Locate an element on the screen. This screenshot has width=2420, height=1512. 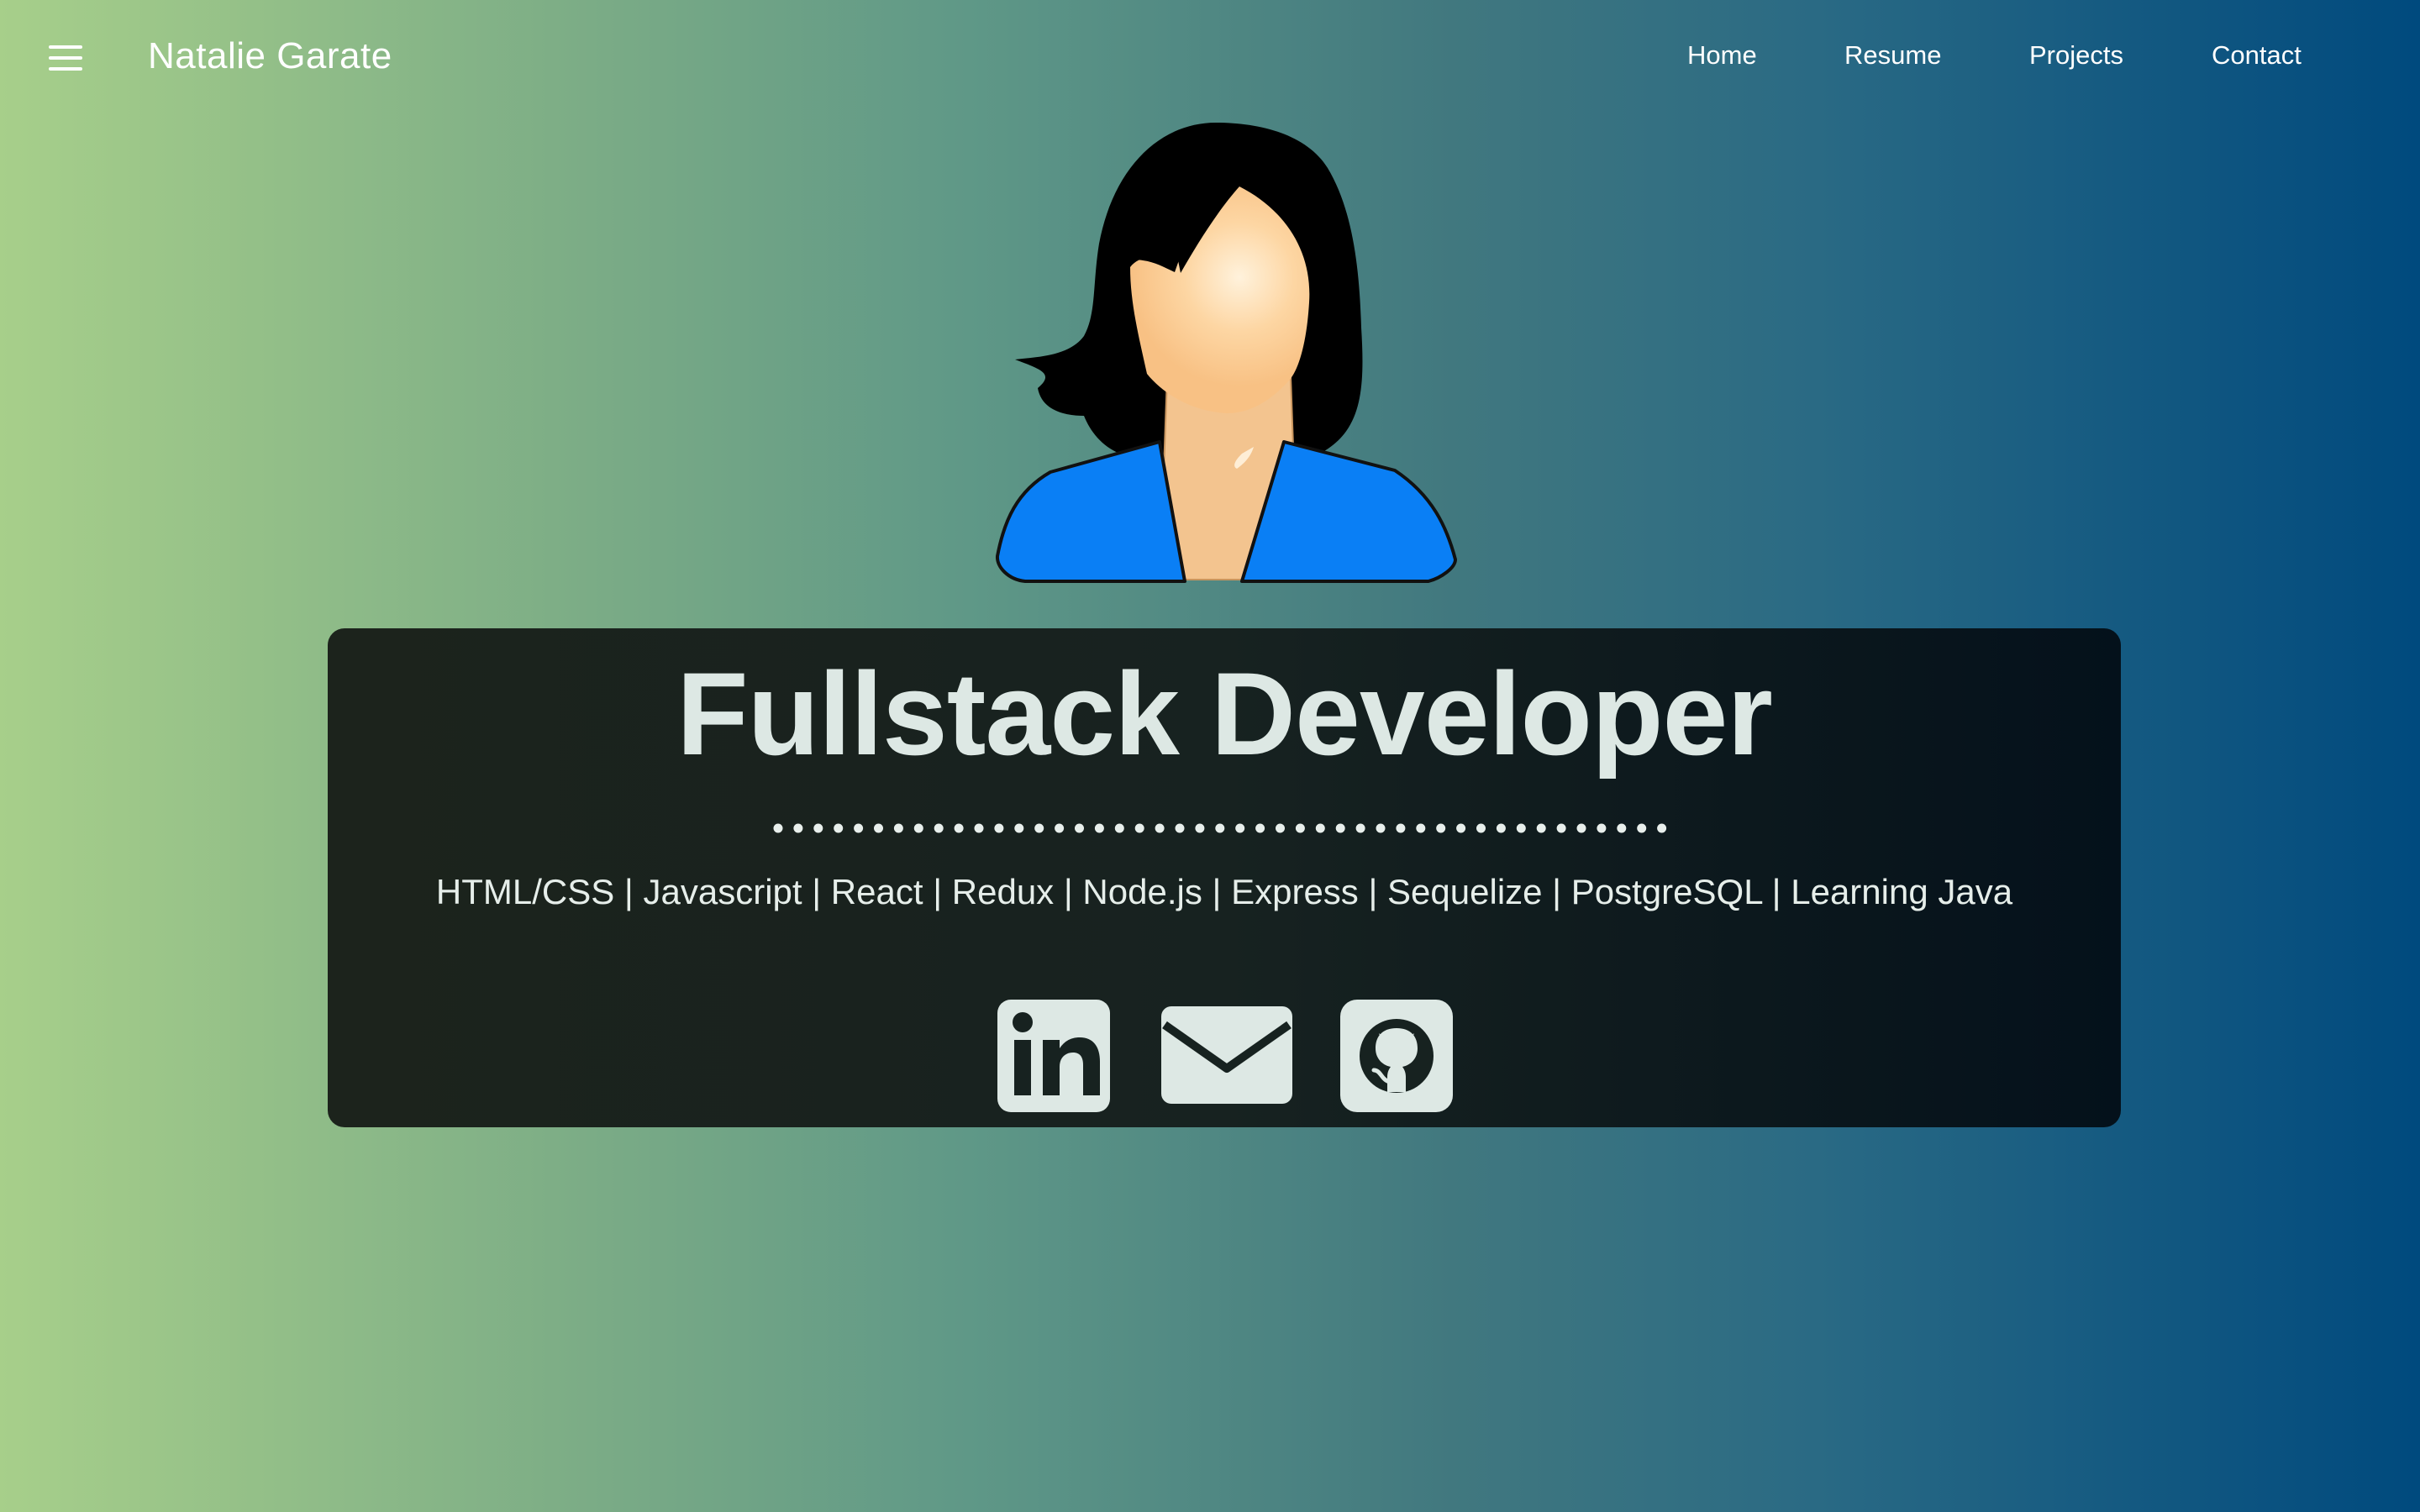
avatar is located at coordinates (1226, 353).